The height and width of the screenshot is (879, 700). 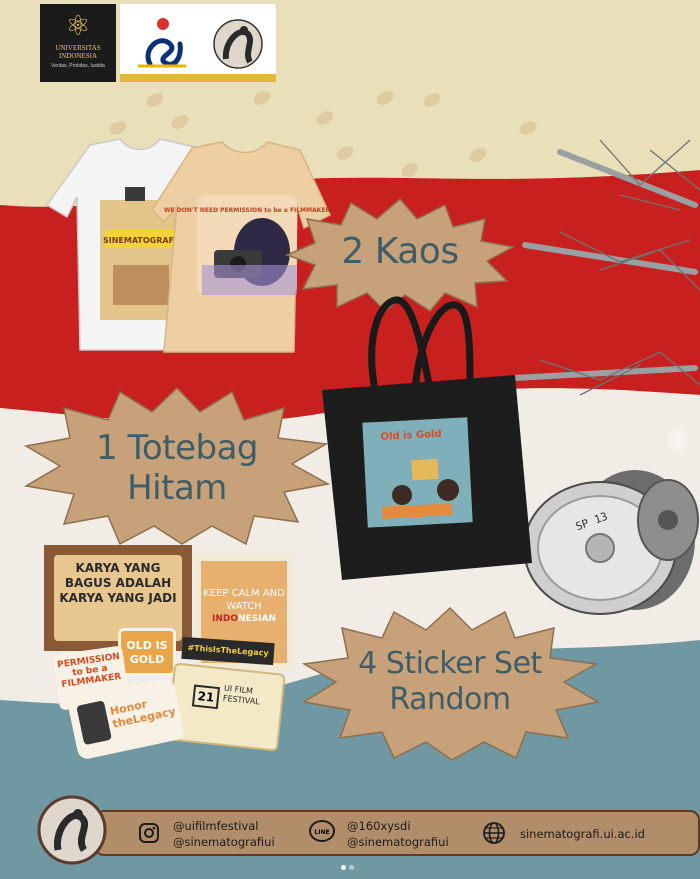 I want to click on black-totebag: Old is Gold, so click(x=427, y=438).